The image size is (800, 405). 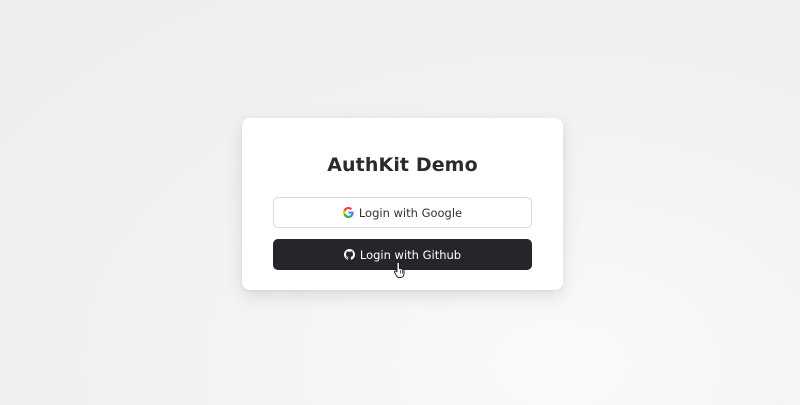 What do you see at coordinates (402, 165) in the screenshot?
I see `page-title: AuthKit Demo` at bounding box center [402, 165].